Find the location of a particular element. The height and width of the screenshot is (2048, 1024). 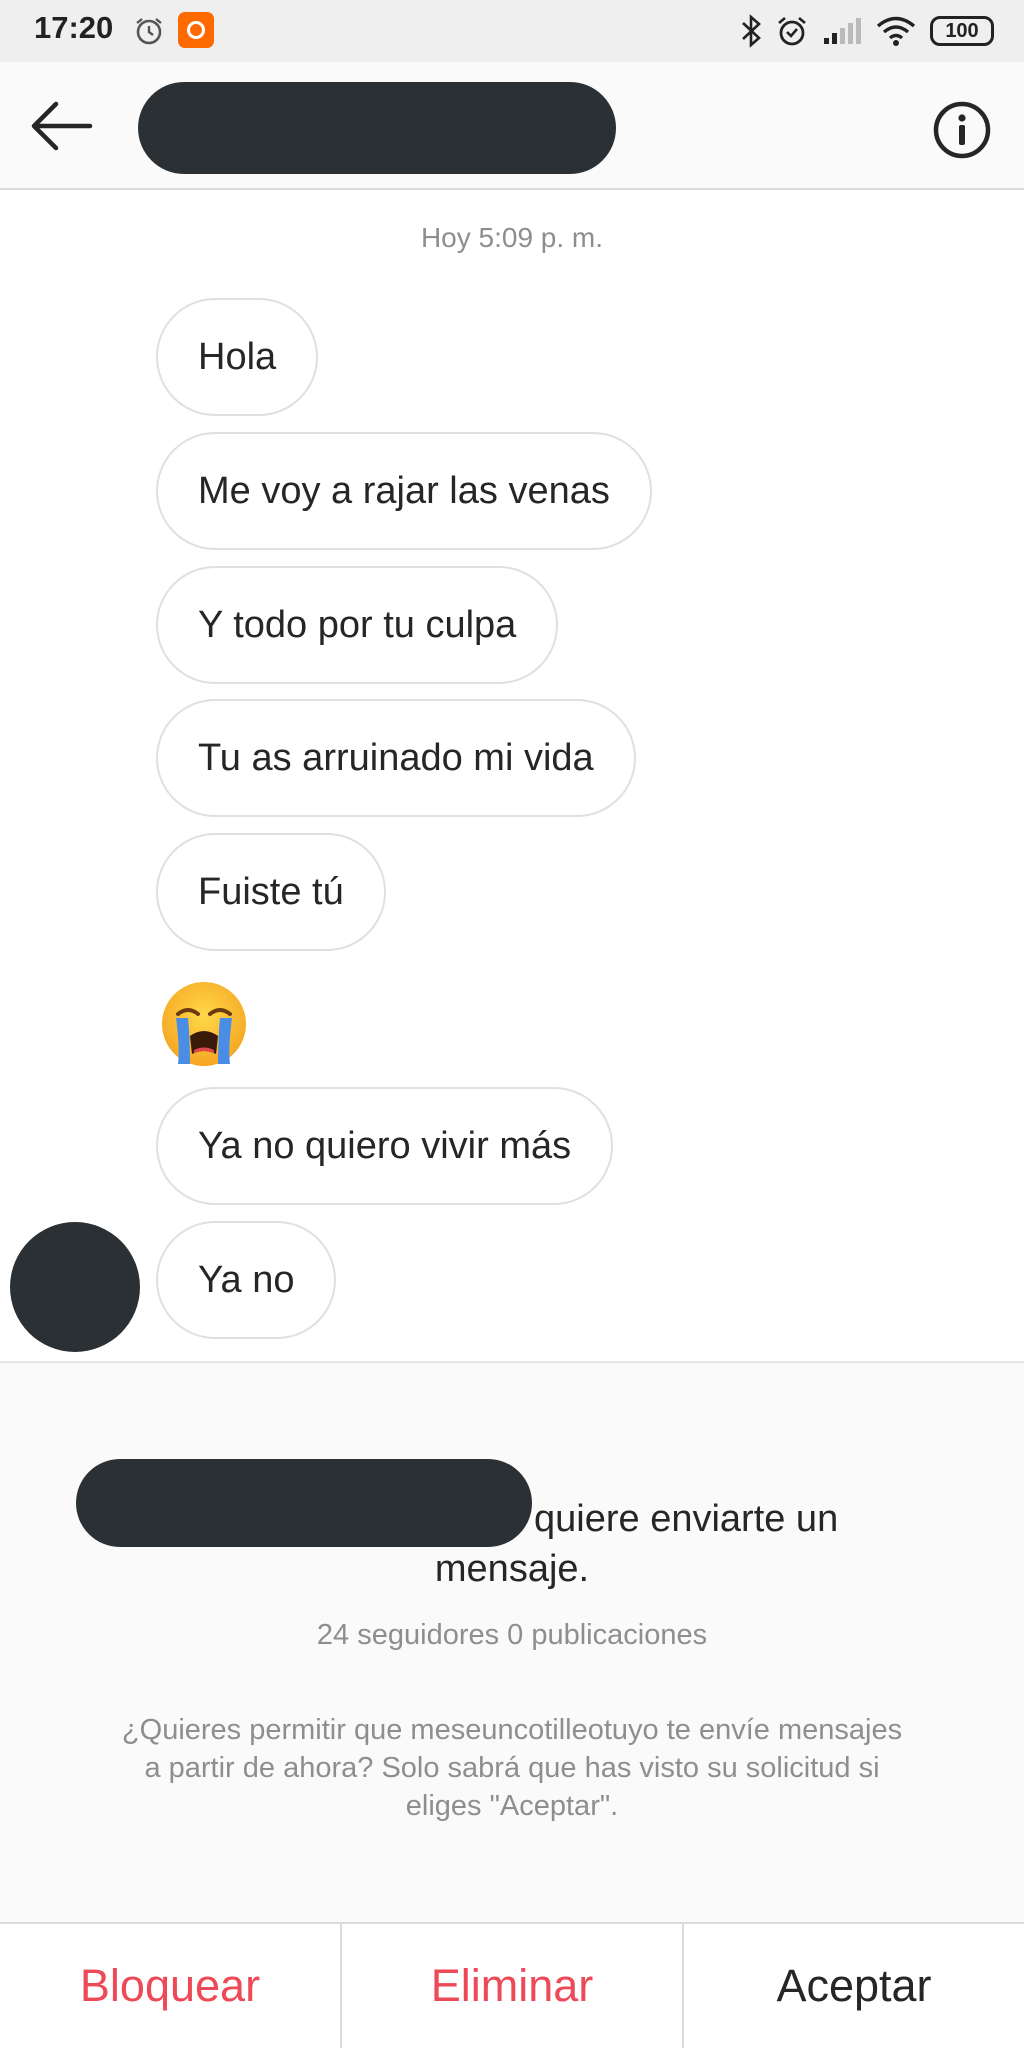

conversation-timestamp: Hoy 5:09 p. m. is located at coordinates (512, 237).